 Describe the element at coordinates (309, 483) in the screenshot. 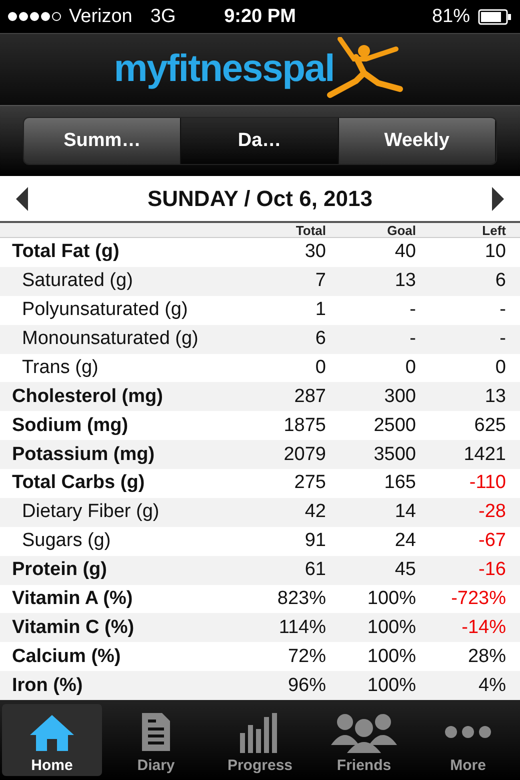

I see `table-cell-text: 275` at that location.